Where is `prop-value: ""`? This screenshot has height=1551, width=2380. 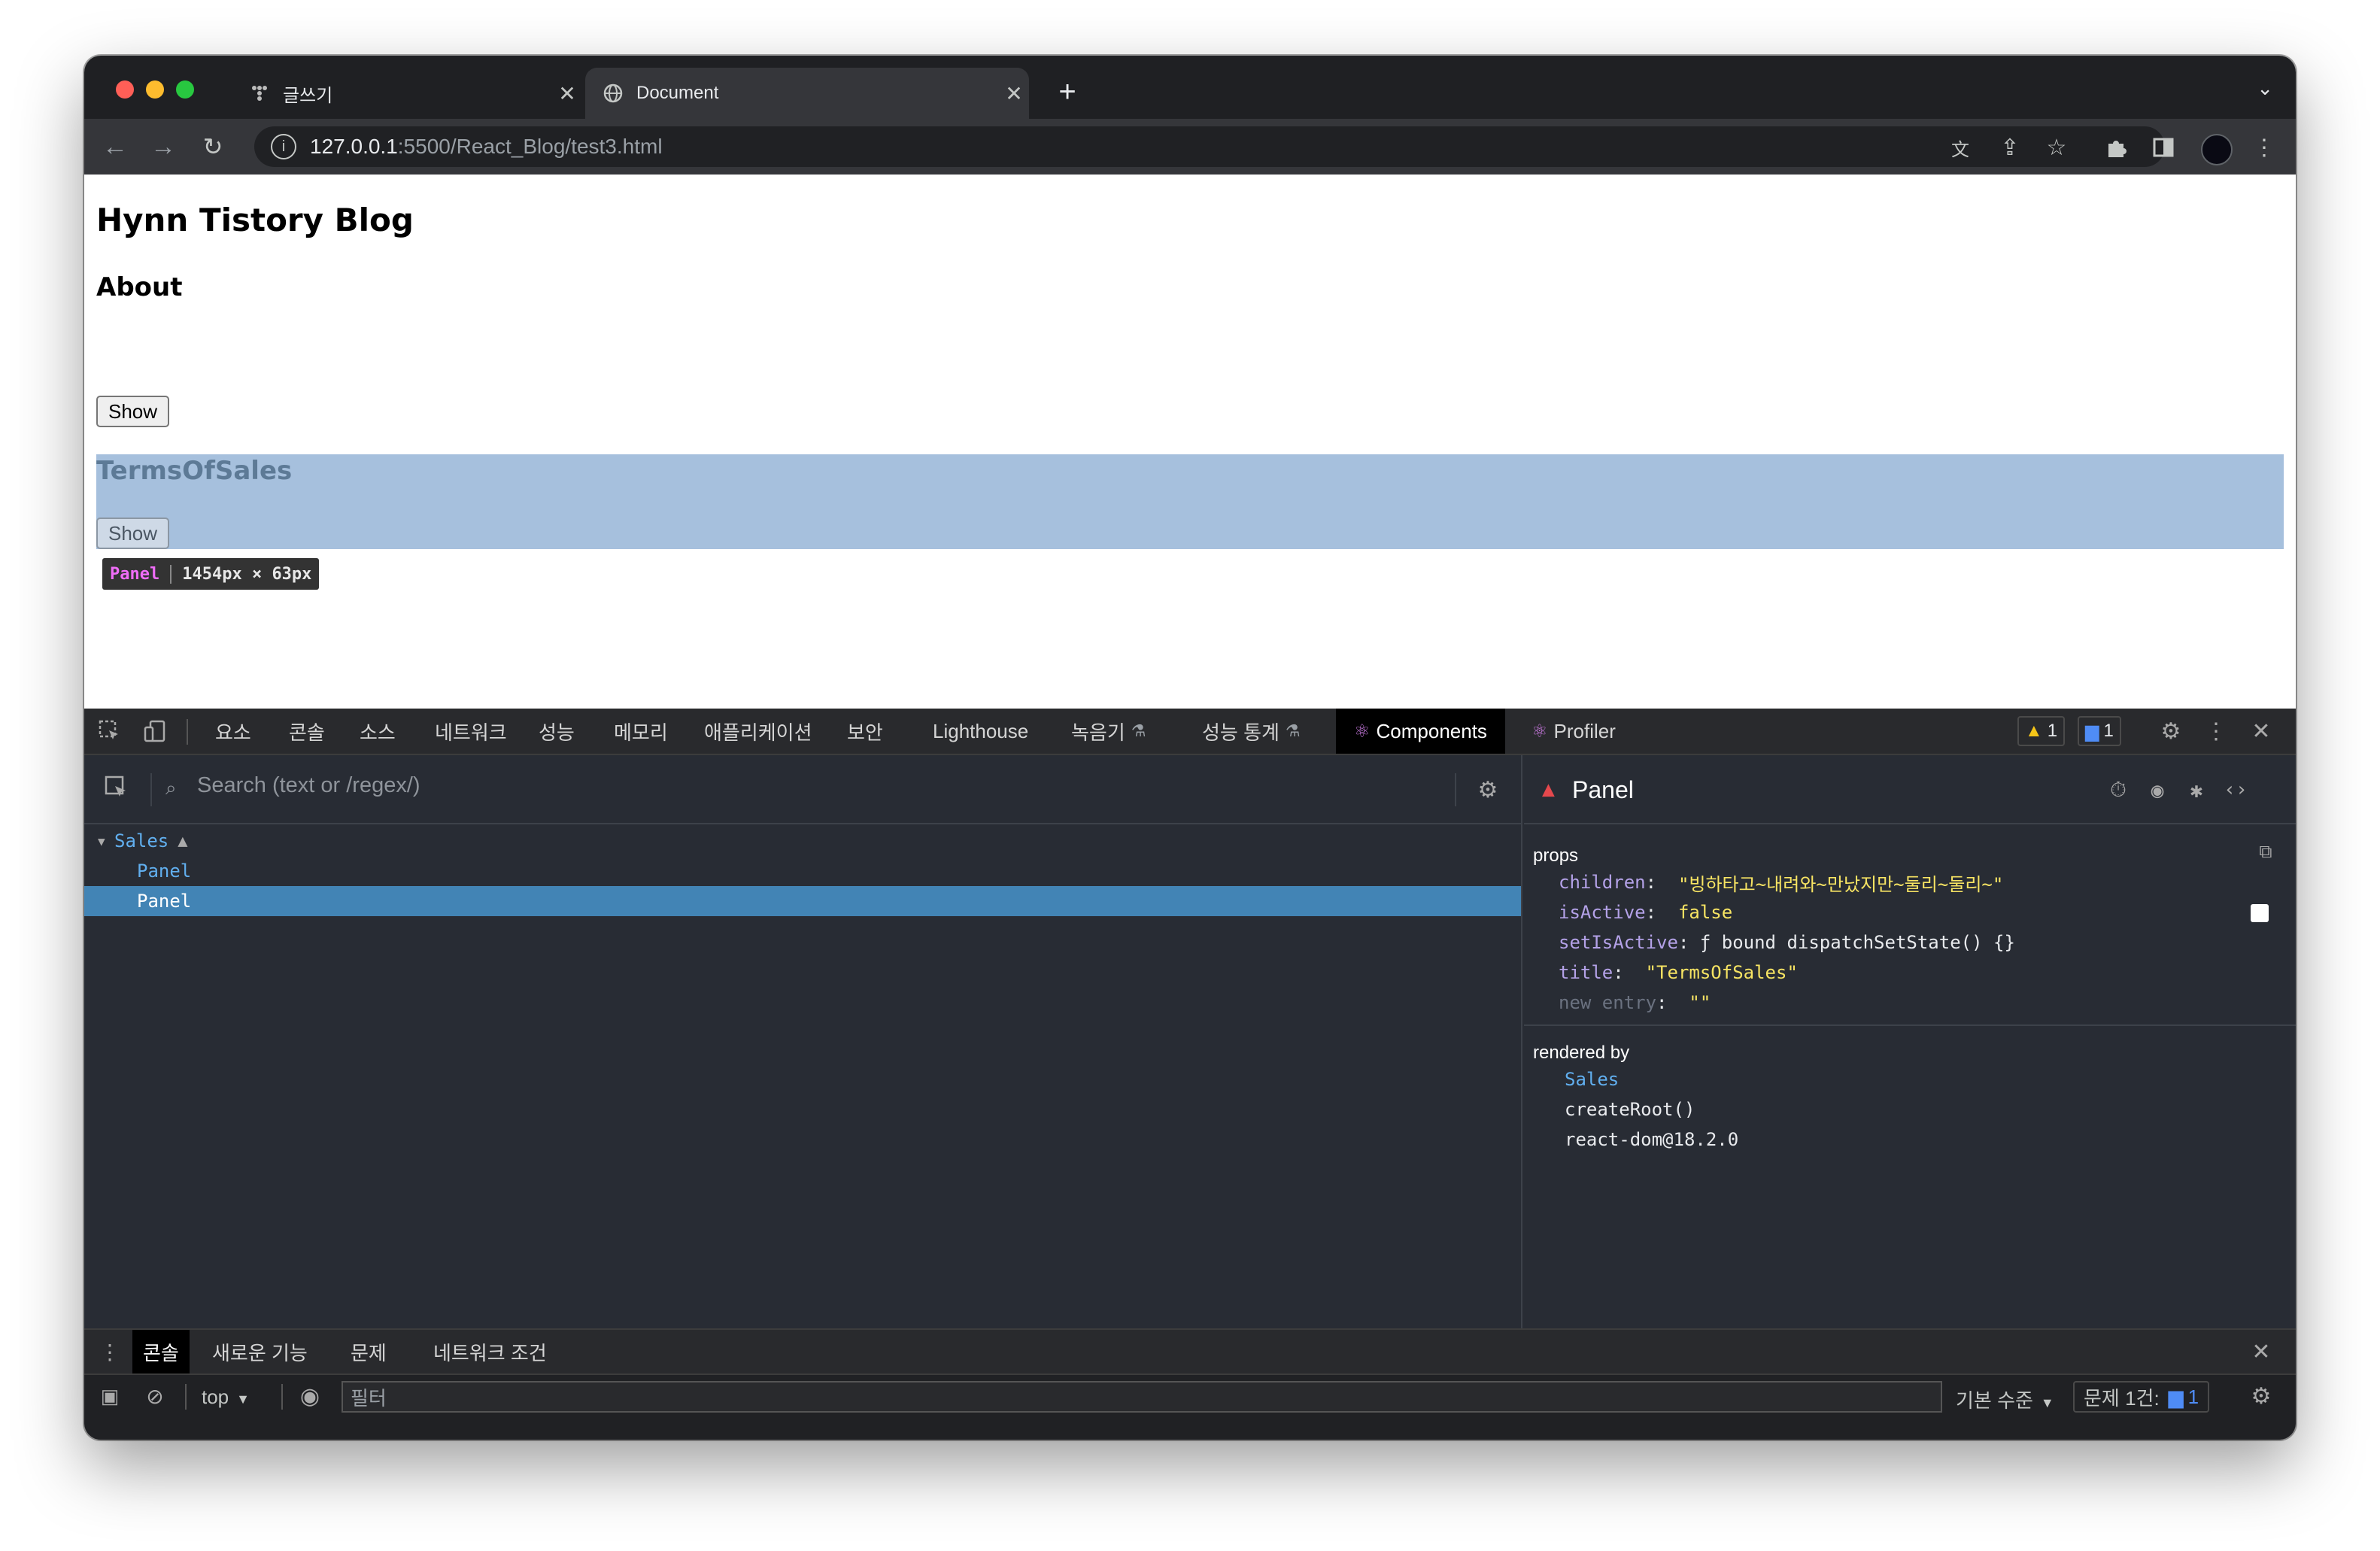 prop-value: "" is located at coordinates (1700, 1003).